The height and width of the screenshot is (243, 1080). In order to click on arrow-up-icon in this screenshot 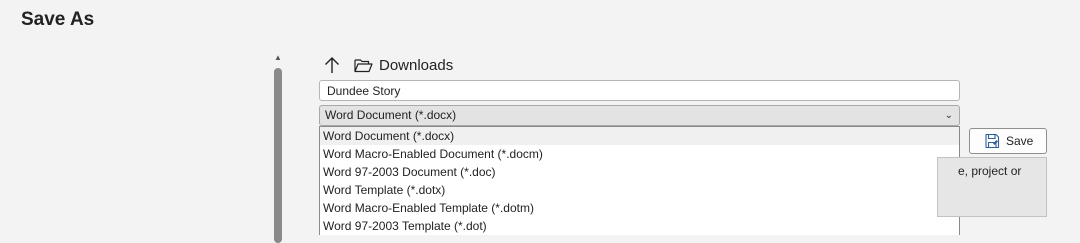, I will do `click(332, 65)`.